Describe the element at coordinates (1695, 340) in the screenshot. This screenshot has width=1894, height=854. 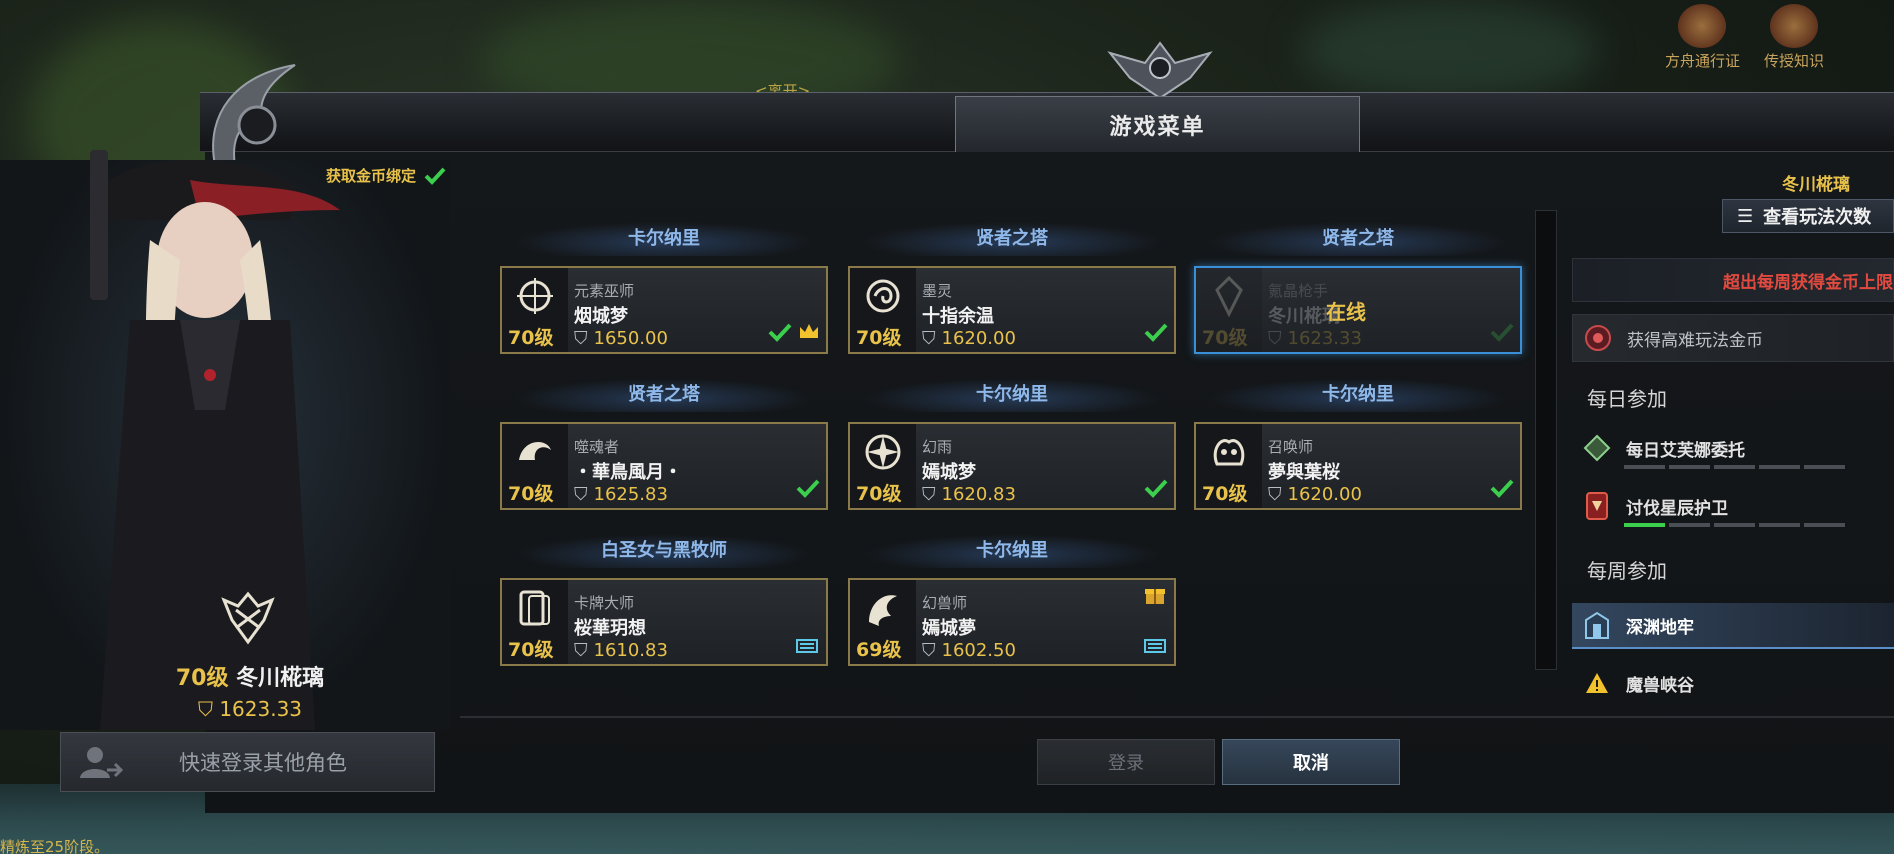
I see `hard-gold-label: 获得高难玩法金币` at that location.